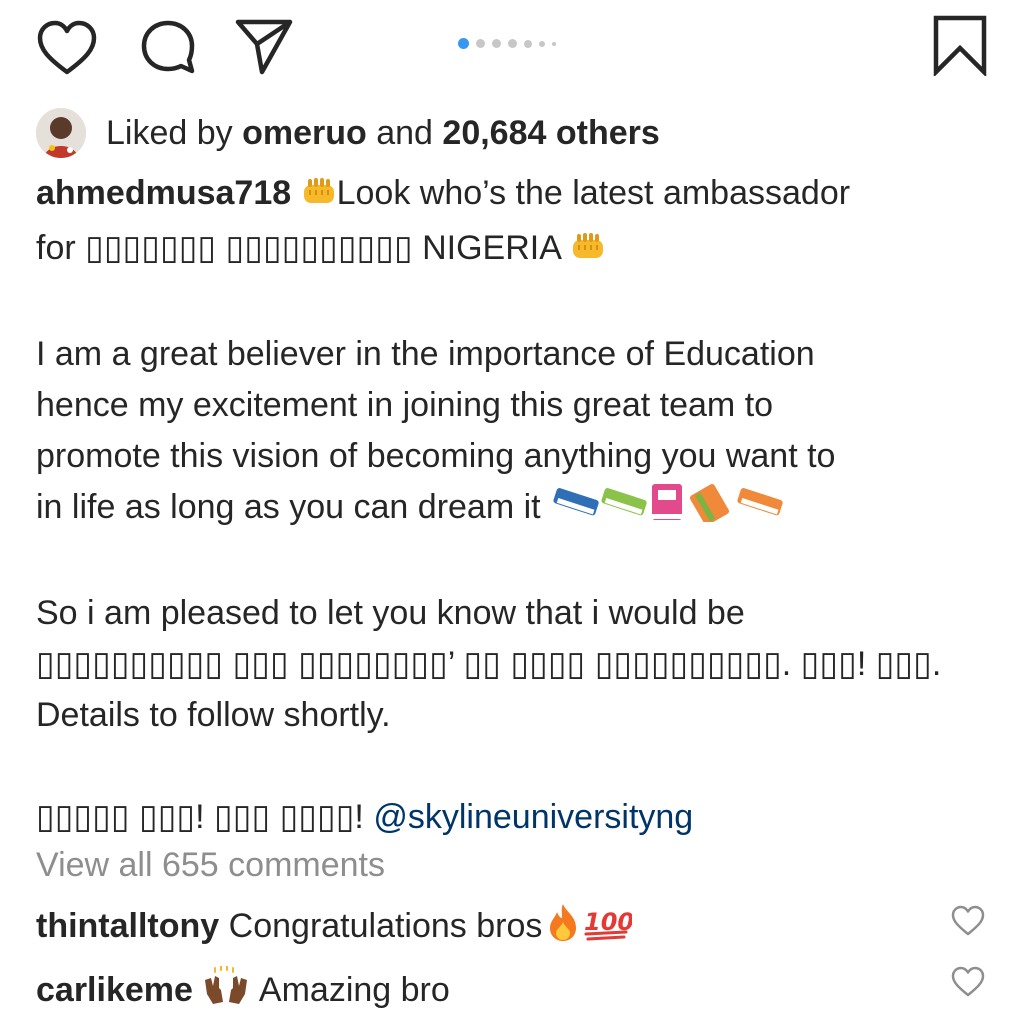  What do you see at coordinates (200, 817) in the screenshot?
I see `caption-stylized-text: ▯▯▯▯▯ ▯▯▯! ▯▯▯ ▯▯▯▯!` at bounding box center [200, 817].